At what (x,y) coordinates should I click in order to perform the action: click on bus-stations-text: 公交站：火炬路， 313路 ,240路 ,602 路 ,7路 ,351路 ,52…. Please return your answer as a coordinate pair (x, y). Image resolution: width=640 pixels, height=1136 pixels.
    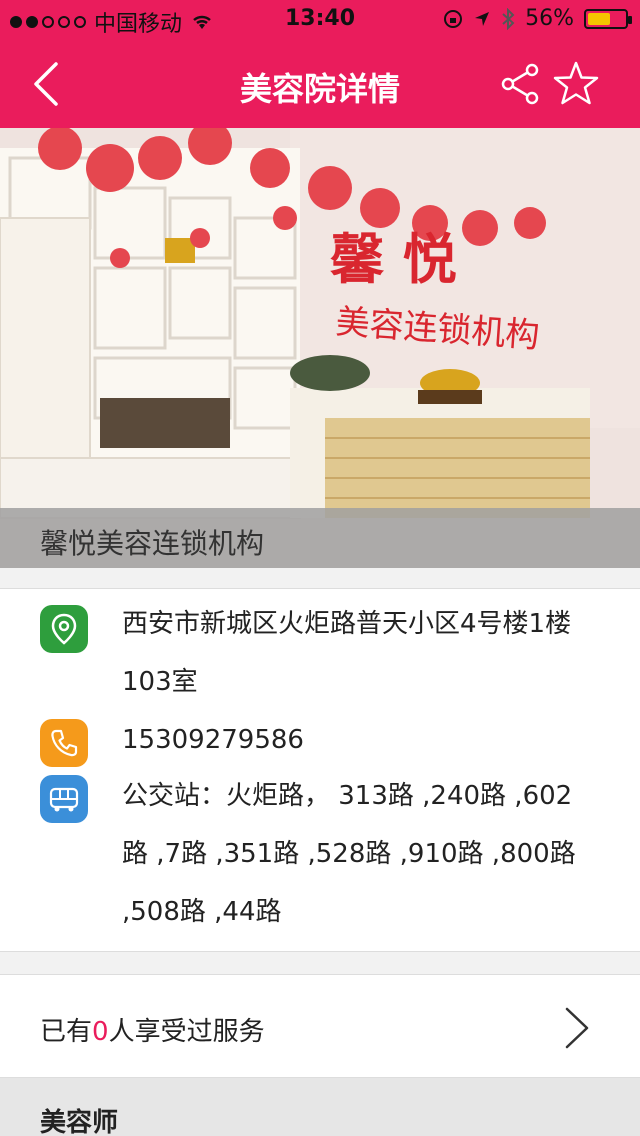
    Looking at the image, I should click on (367, 854).